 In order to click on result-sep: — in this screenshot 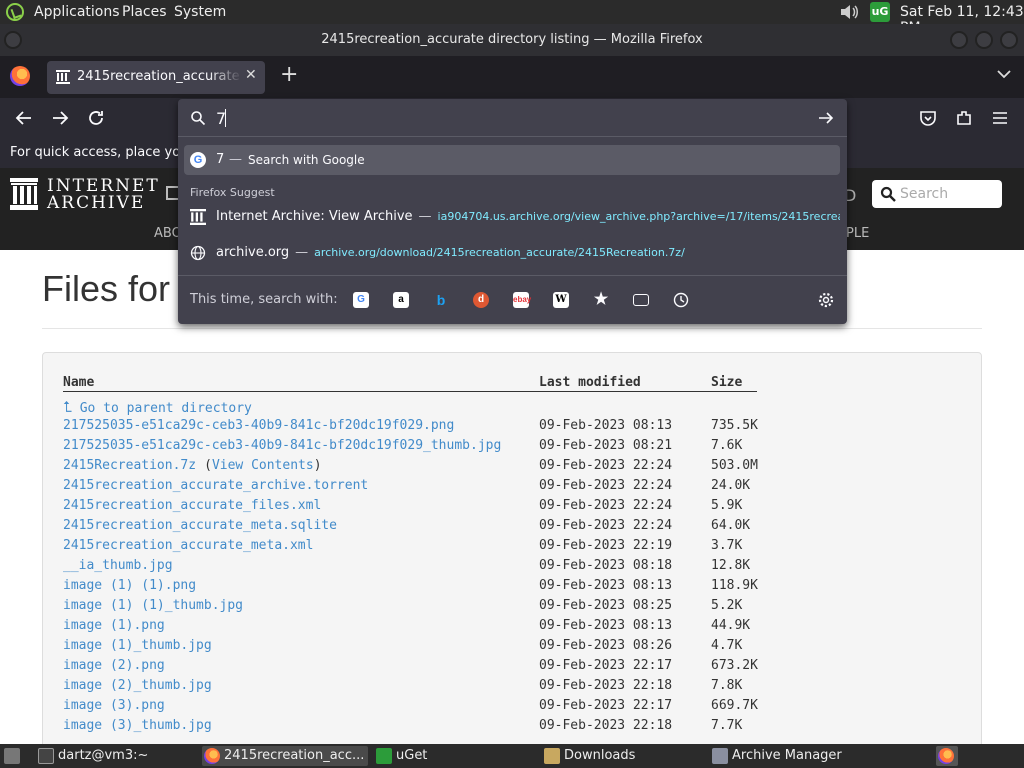, I will do `click(235, 159)`.